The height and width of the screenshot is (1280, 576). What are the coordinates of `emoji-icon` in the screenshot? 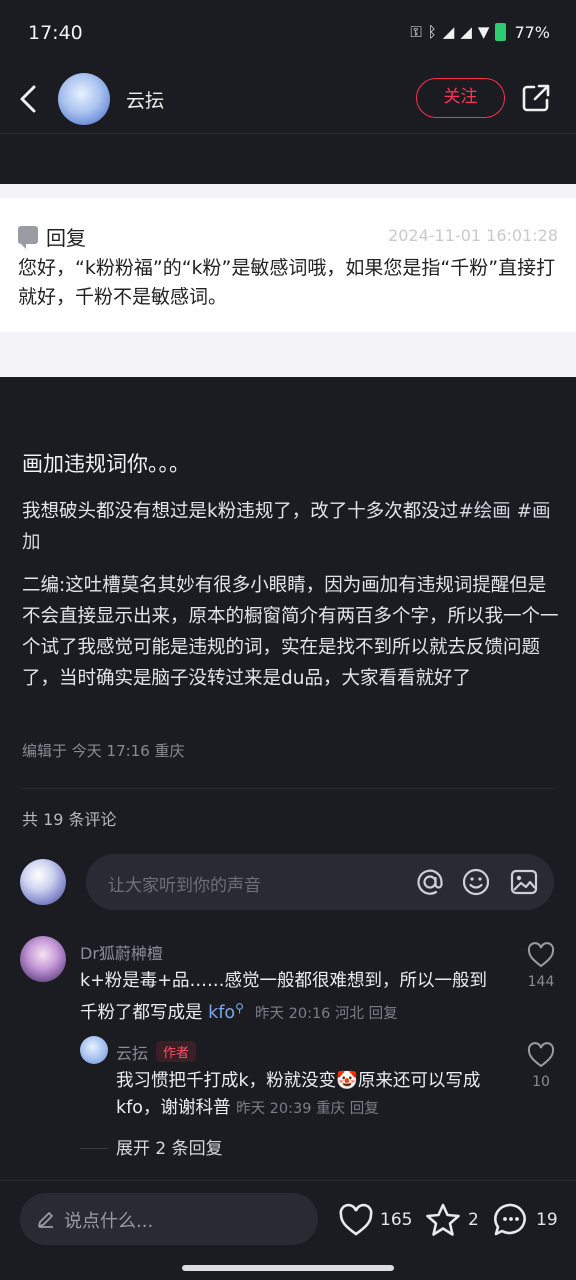 It's located at (476, 882).